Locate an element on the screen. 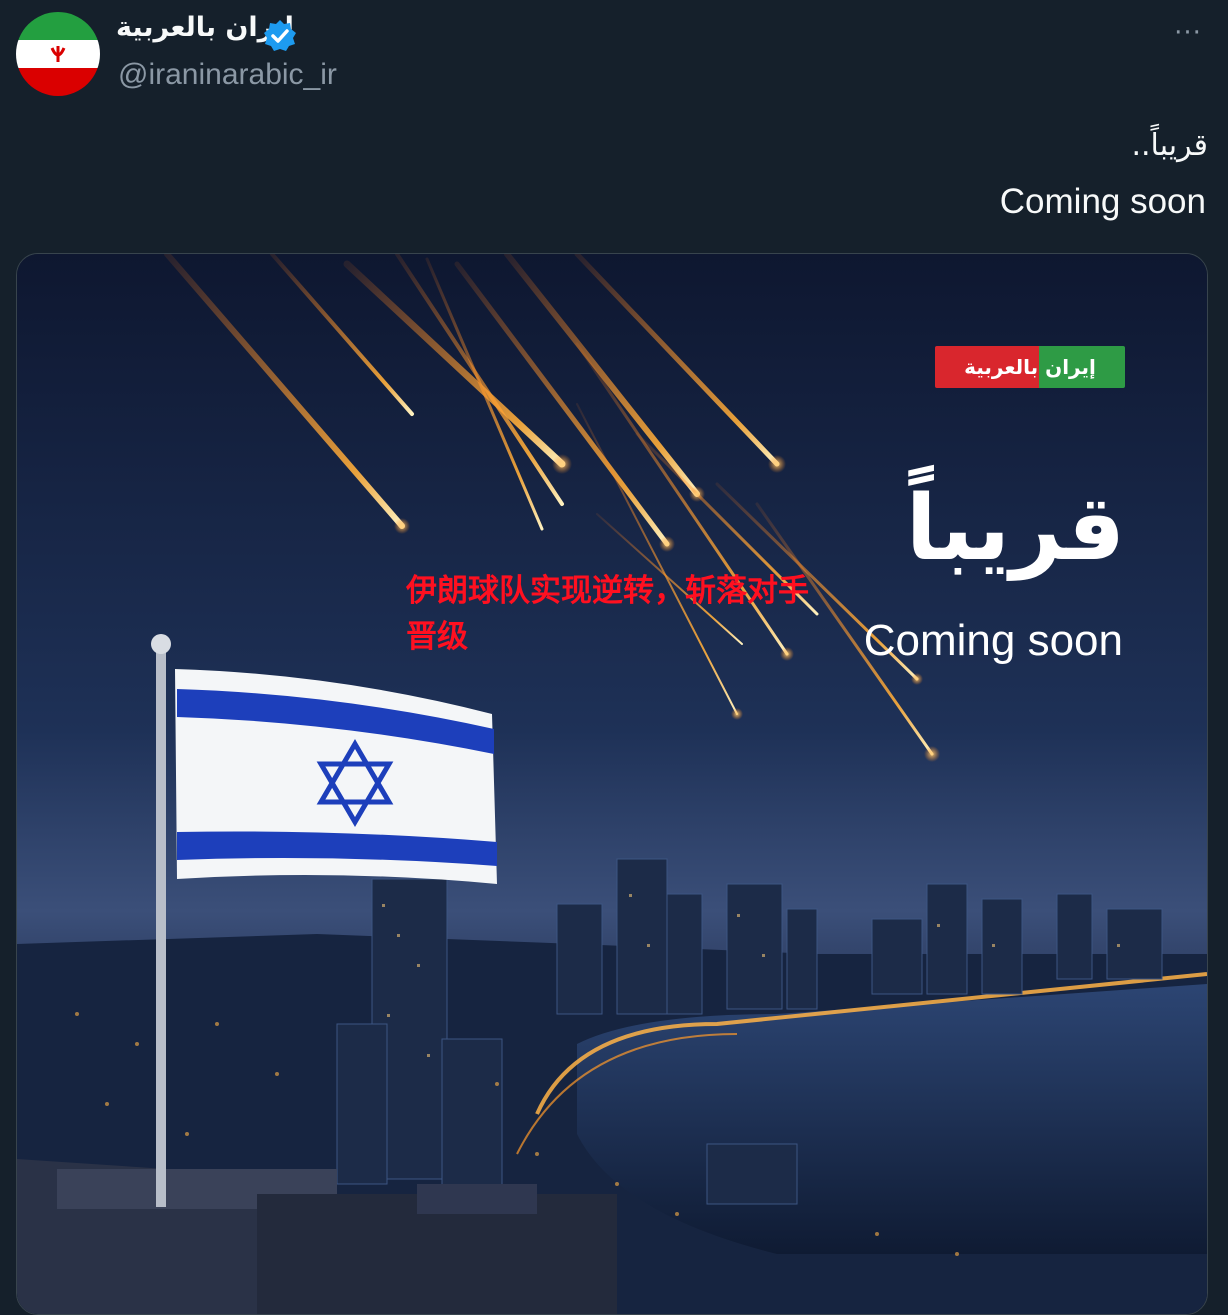 This screenshot has width=1228, height=1315. post-text-arabic: قريباً.. is located at coordinates (1169, 145).